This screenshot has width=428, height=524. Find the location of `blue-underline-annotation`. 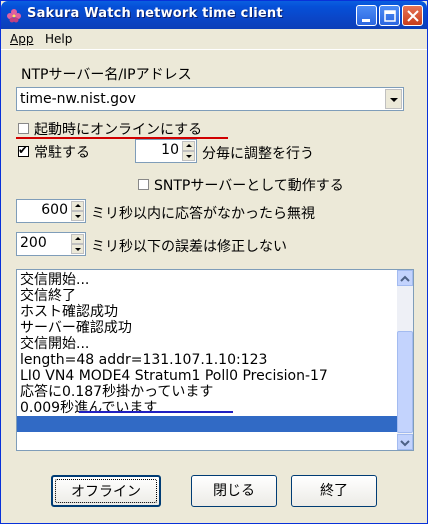

blue-underline-annotation is located at coordinates (156, 412).